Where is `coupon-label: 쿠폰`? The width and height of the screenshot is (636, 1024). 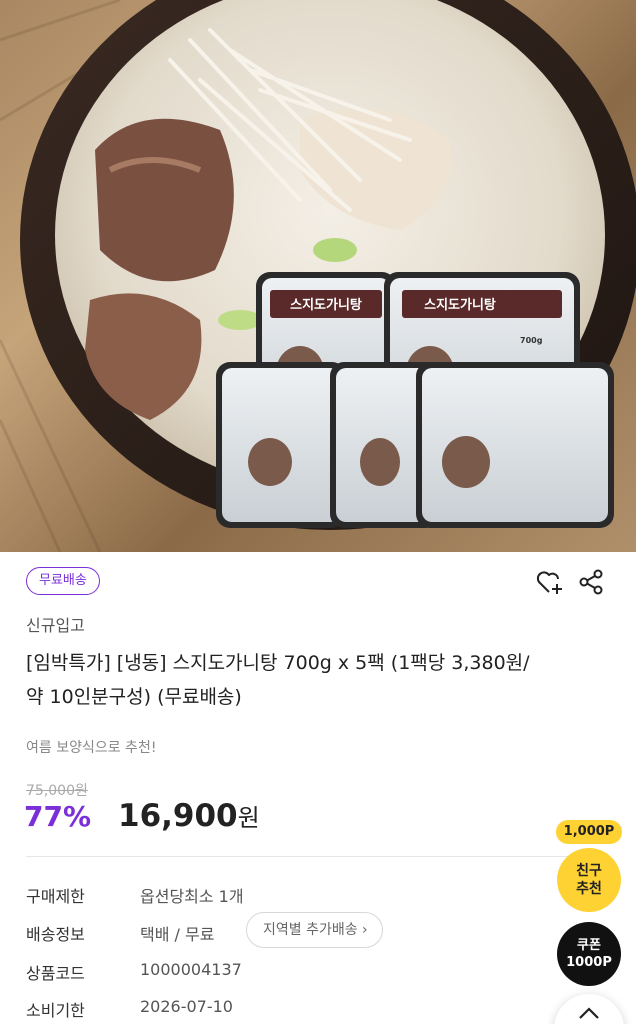 coupon-label: 쿠폰 is located at coordinates (589, 945).